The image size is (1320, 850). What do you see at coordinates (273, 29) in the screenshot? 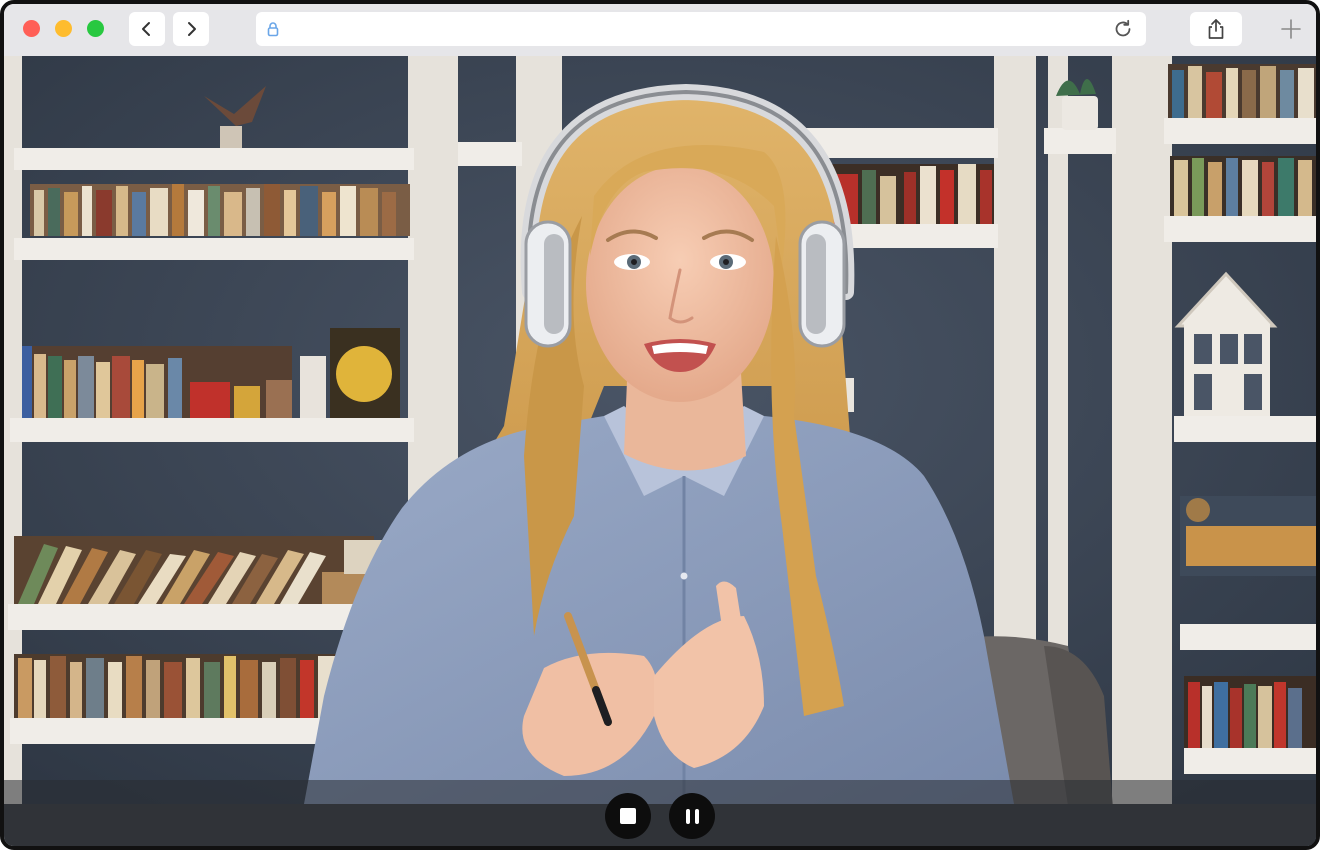
I see `lock-icon` at bounding box center [273, 29].